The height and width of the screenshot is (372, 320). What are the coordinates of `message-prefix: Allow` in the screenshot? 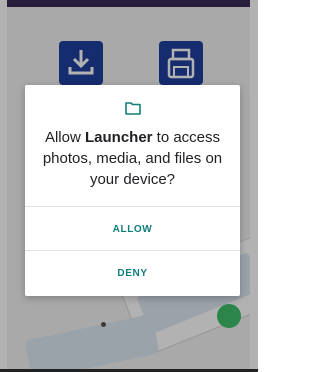 It's located at (64, 137).